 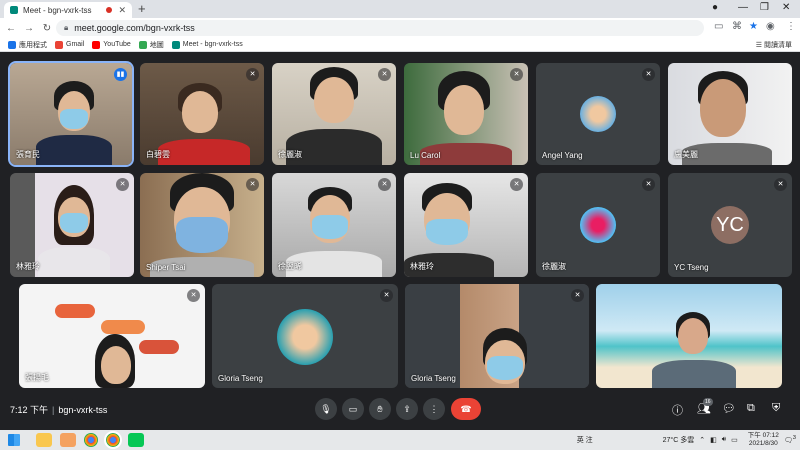 What do you see at coordinates (11, 28) in the screenshot?
I see `back-icon: ←` at bounding box center [11, 28].